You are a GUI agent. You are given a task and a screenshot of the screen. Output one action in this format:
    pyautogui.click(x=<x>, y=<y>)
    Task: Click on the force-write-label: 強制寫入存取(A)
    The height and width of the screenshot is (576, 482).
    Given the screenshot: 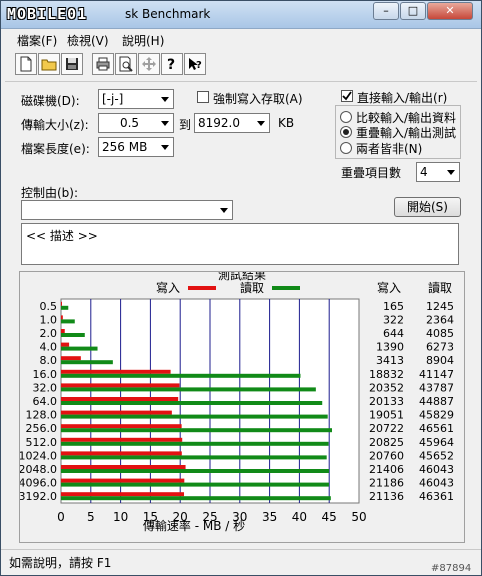 What is the action you would take?
    pyautogui.click(x=258, y=99)
    